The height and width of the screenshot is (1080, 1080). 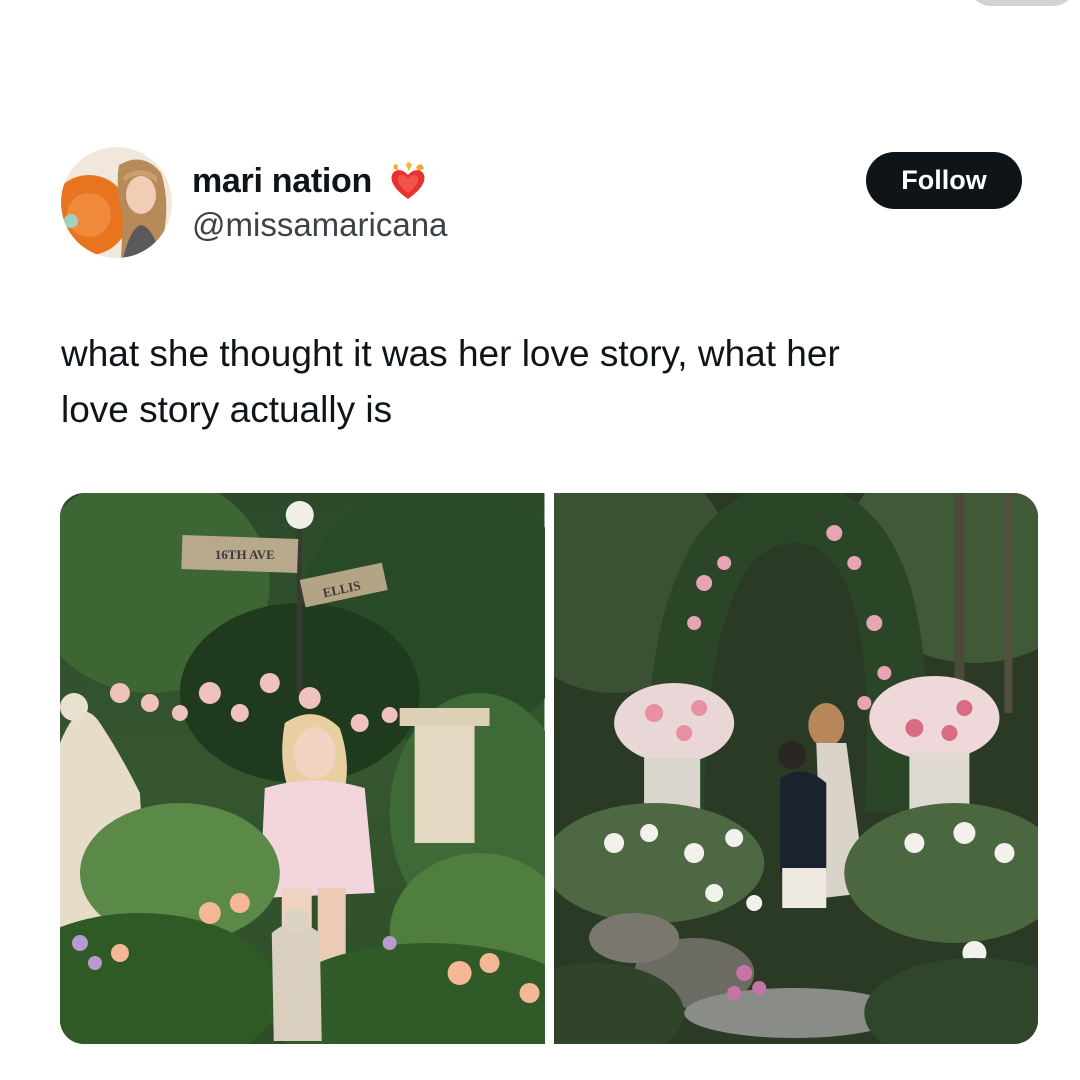 I want to click on display-name: mari nation, so click(x=282, y=181).